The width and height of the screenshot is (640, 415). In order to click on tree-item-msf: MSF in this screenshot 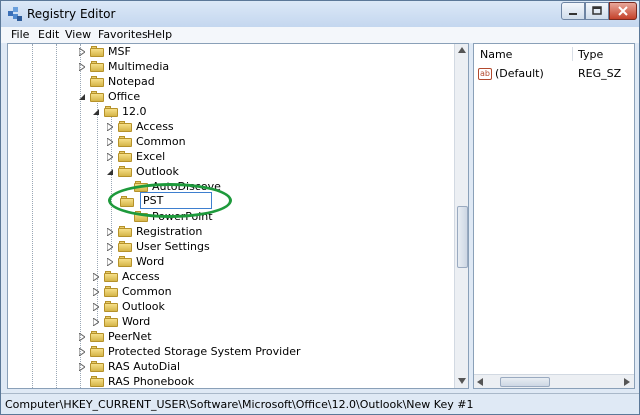, I will do `click(104, 51)`.